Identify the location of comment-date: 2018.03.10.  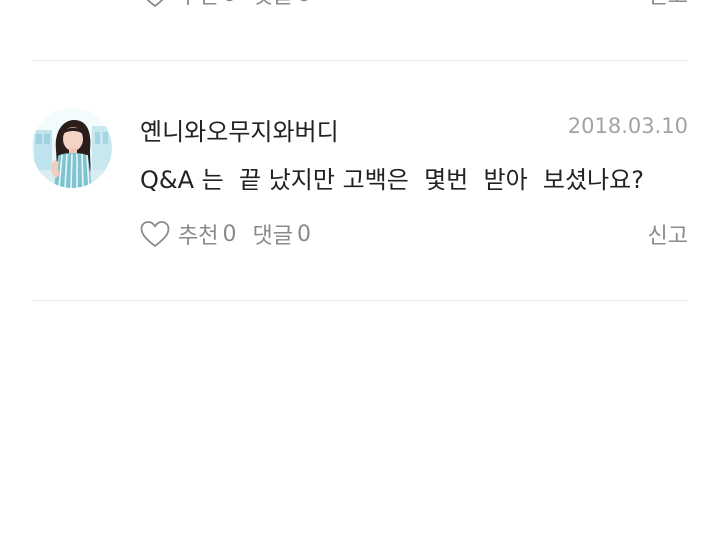
(627, 126).